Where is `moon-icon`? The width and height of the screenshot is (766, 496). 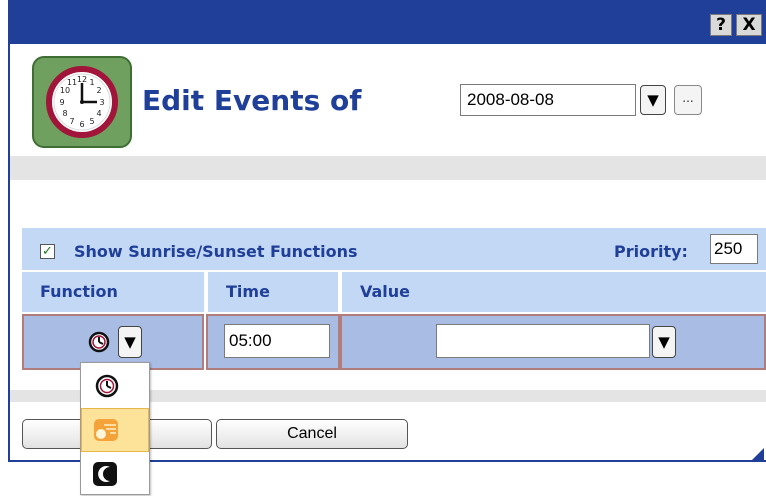 moon-icon is located at coordinates (105, 474).